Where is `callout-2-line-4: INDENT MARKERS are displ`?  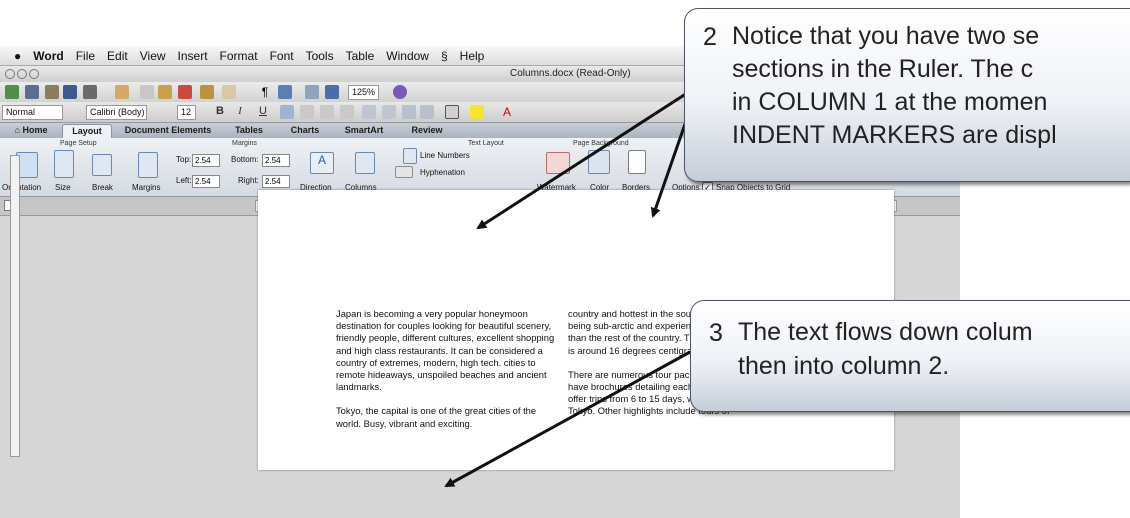
callout-2-line-4: INDENT MARKERS are displ is located at coordinates (894, 135).